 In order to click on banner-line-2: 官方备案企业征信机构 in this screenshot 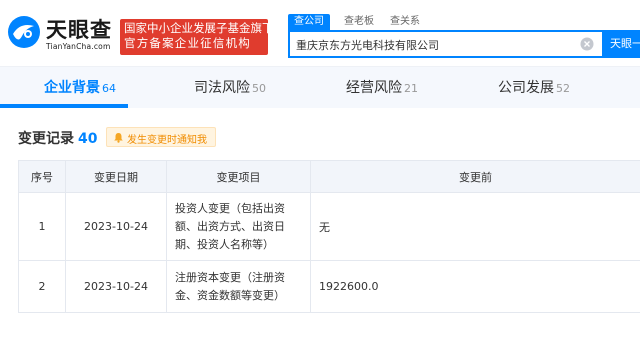, I will do `click(187, 43)`.